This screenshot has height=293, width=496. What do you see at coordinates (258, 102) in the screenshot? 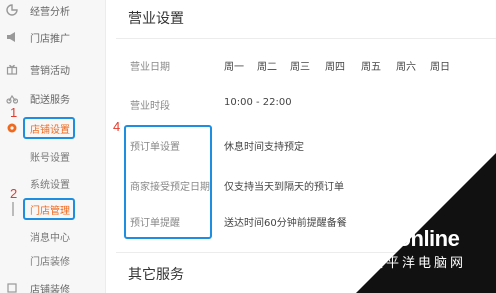
I see `business-hours-value: 10:00 - 22:00` at bounding box center [258, 102].